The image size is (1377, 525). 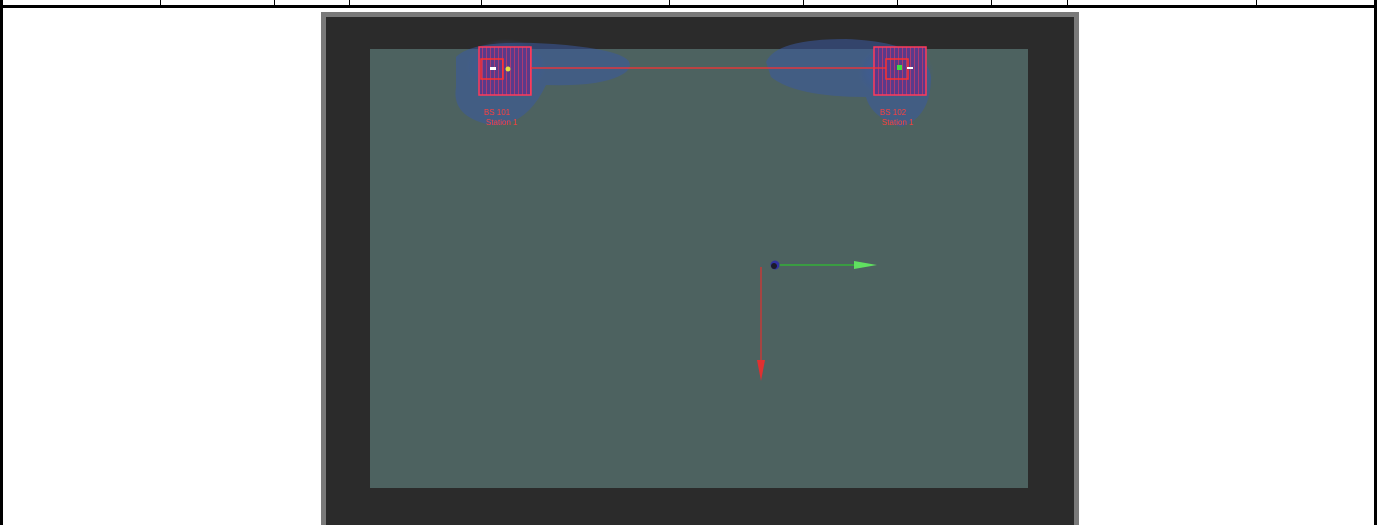 I want to click on station-left-label-2: Station 1, so click(x=502, y=122).